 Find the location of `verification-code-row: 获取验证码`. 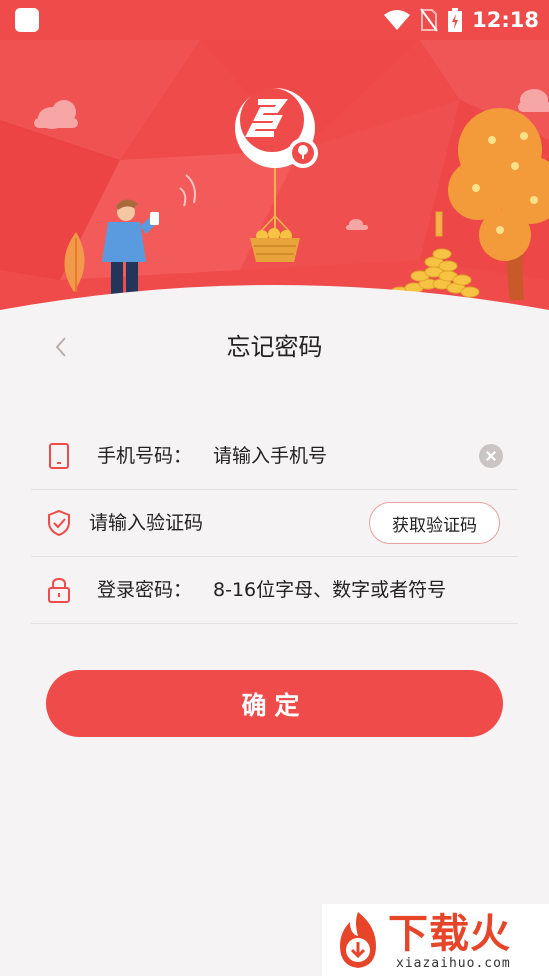

verification-code-row: 获取验证码 is located at coordinates (274, 523).